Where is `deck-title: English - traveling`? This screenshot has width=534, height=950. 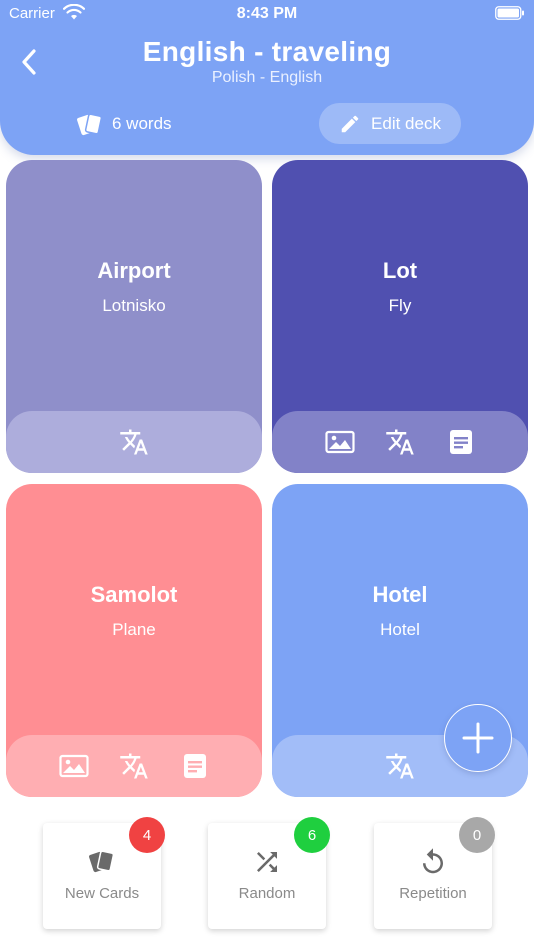 deck-title: English - traveling is located at coordinates (267, 51).